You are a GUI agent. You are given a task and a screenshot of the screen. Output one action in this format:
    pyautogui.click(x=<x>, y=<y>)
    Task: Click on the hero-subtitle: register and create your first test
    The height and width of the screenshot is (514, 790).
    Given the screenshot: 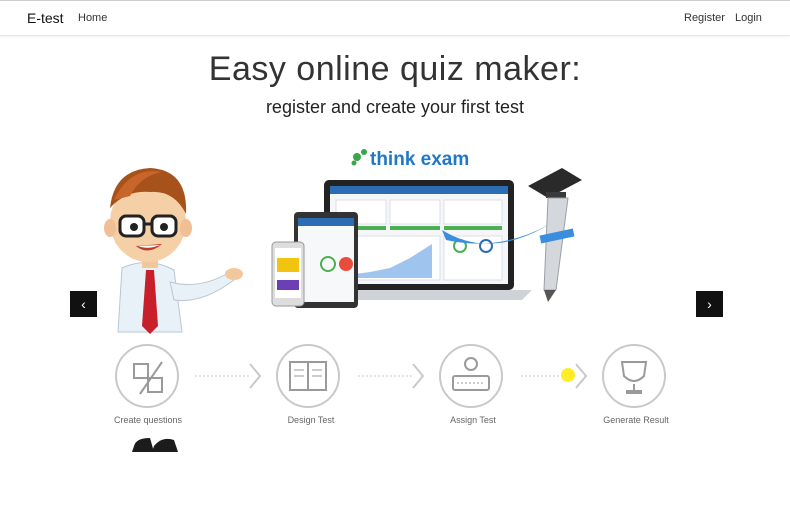 What is the action you would take?
    pyautogui.click(x=395, y=107)
    